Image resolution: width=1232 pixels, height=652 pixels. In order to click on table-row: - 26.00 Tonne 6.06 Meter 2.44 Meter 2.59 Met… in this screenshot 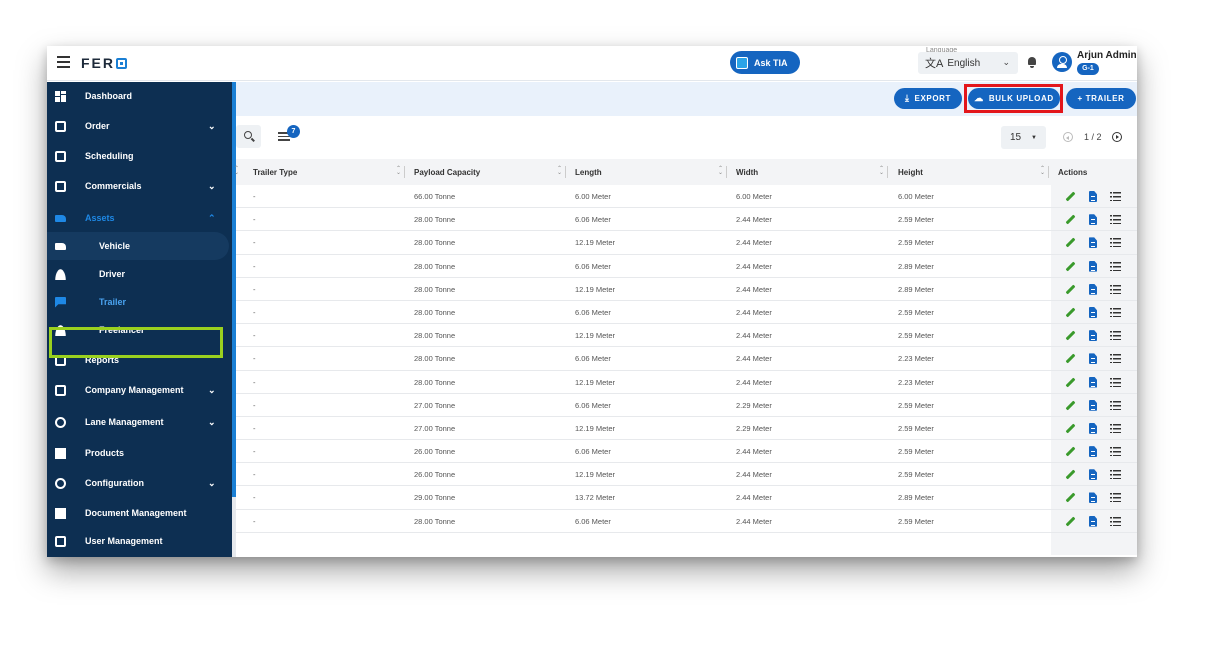, I will do `click(686, 452)`.